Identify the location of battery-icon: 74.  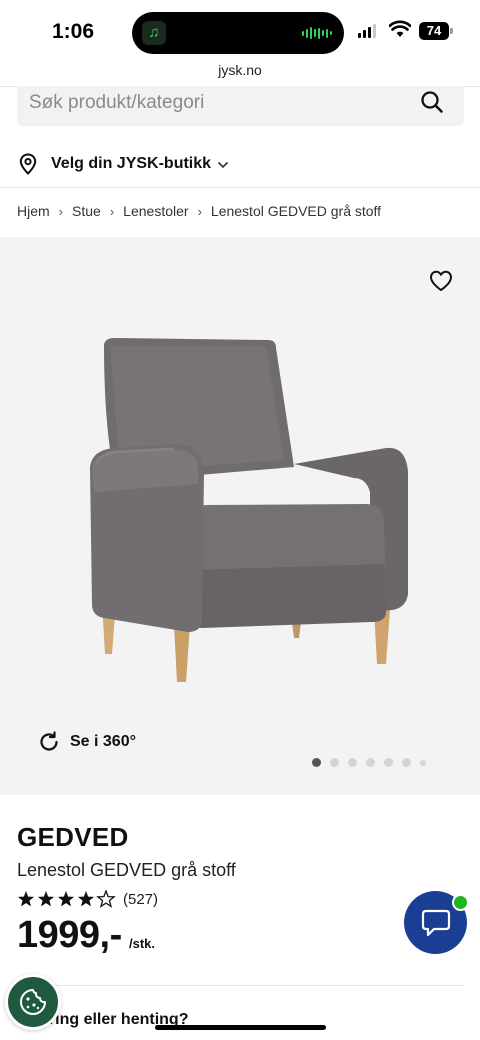
(436, 31).